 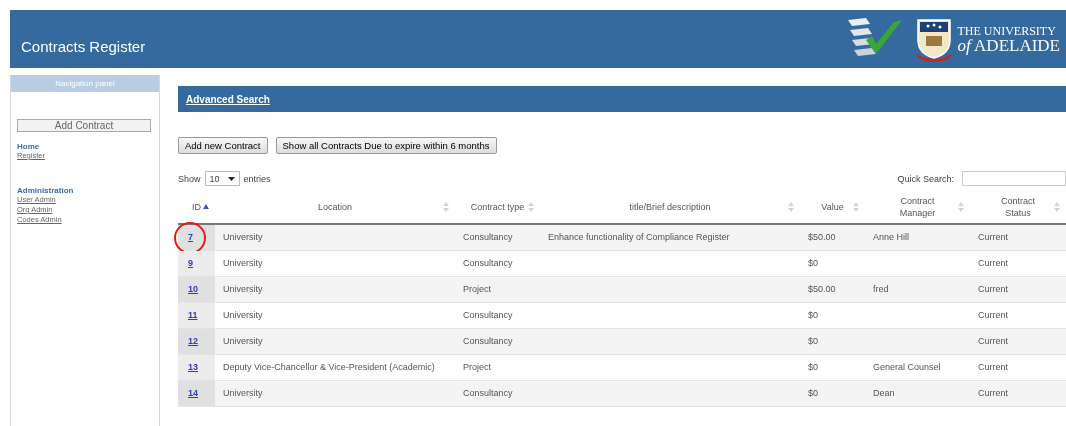 I want to click on show-label: Show, so click(x=189, y=178).